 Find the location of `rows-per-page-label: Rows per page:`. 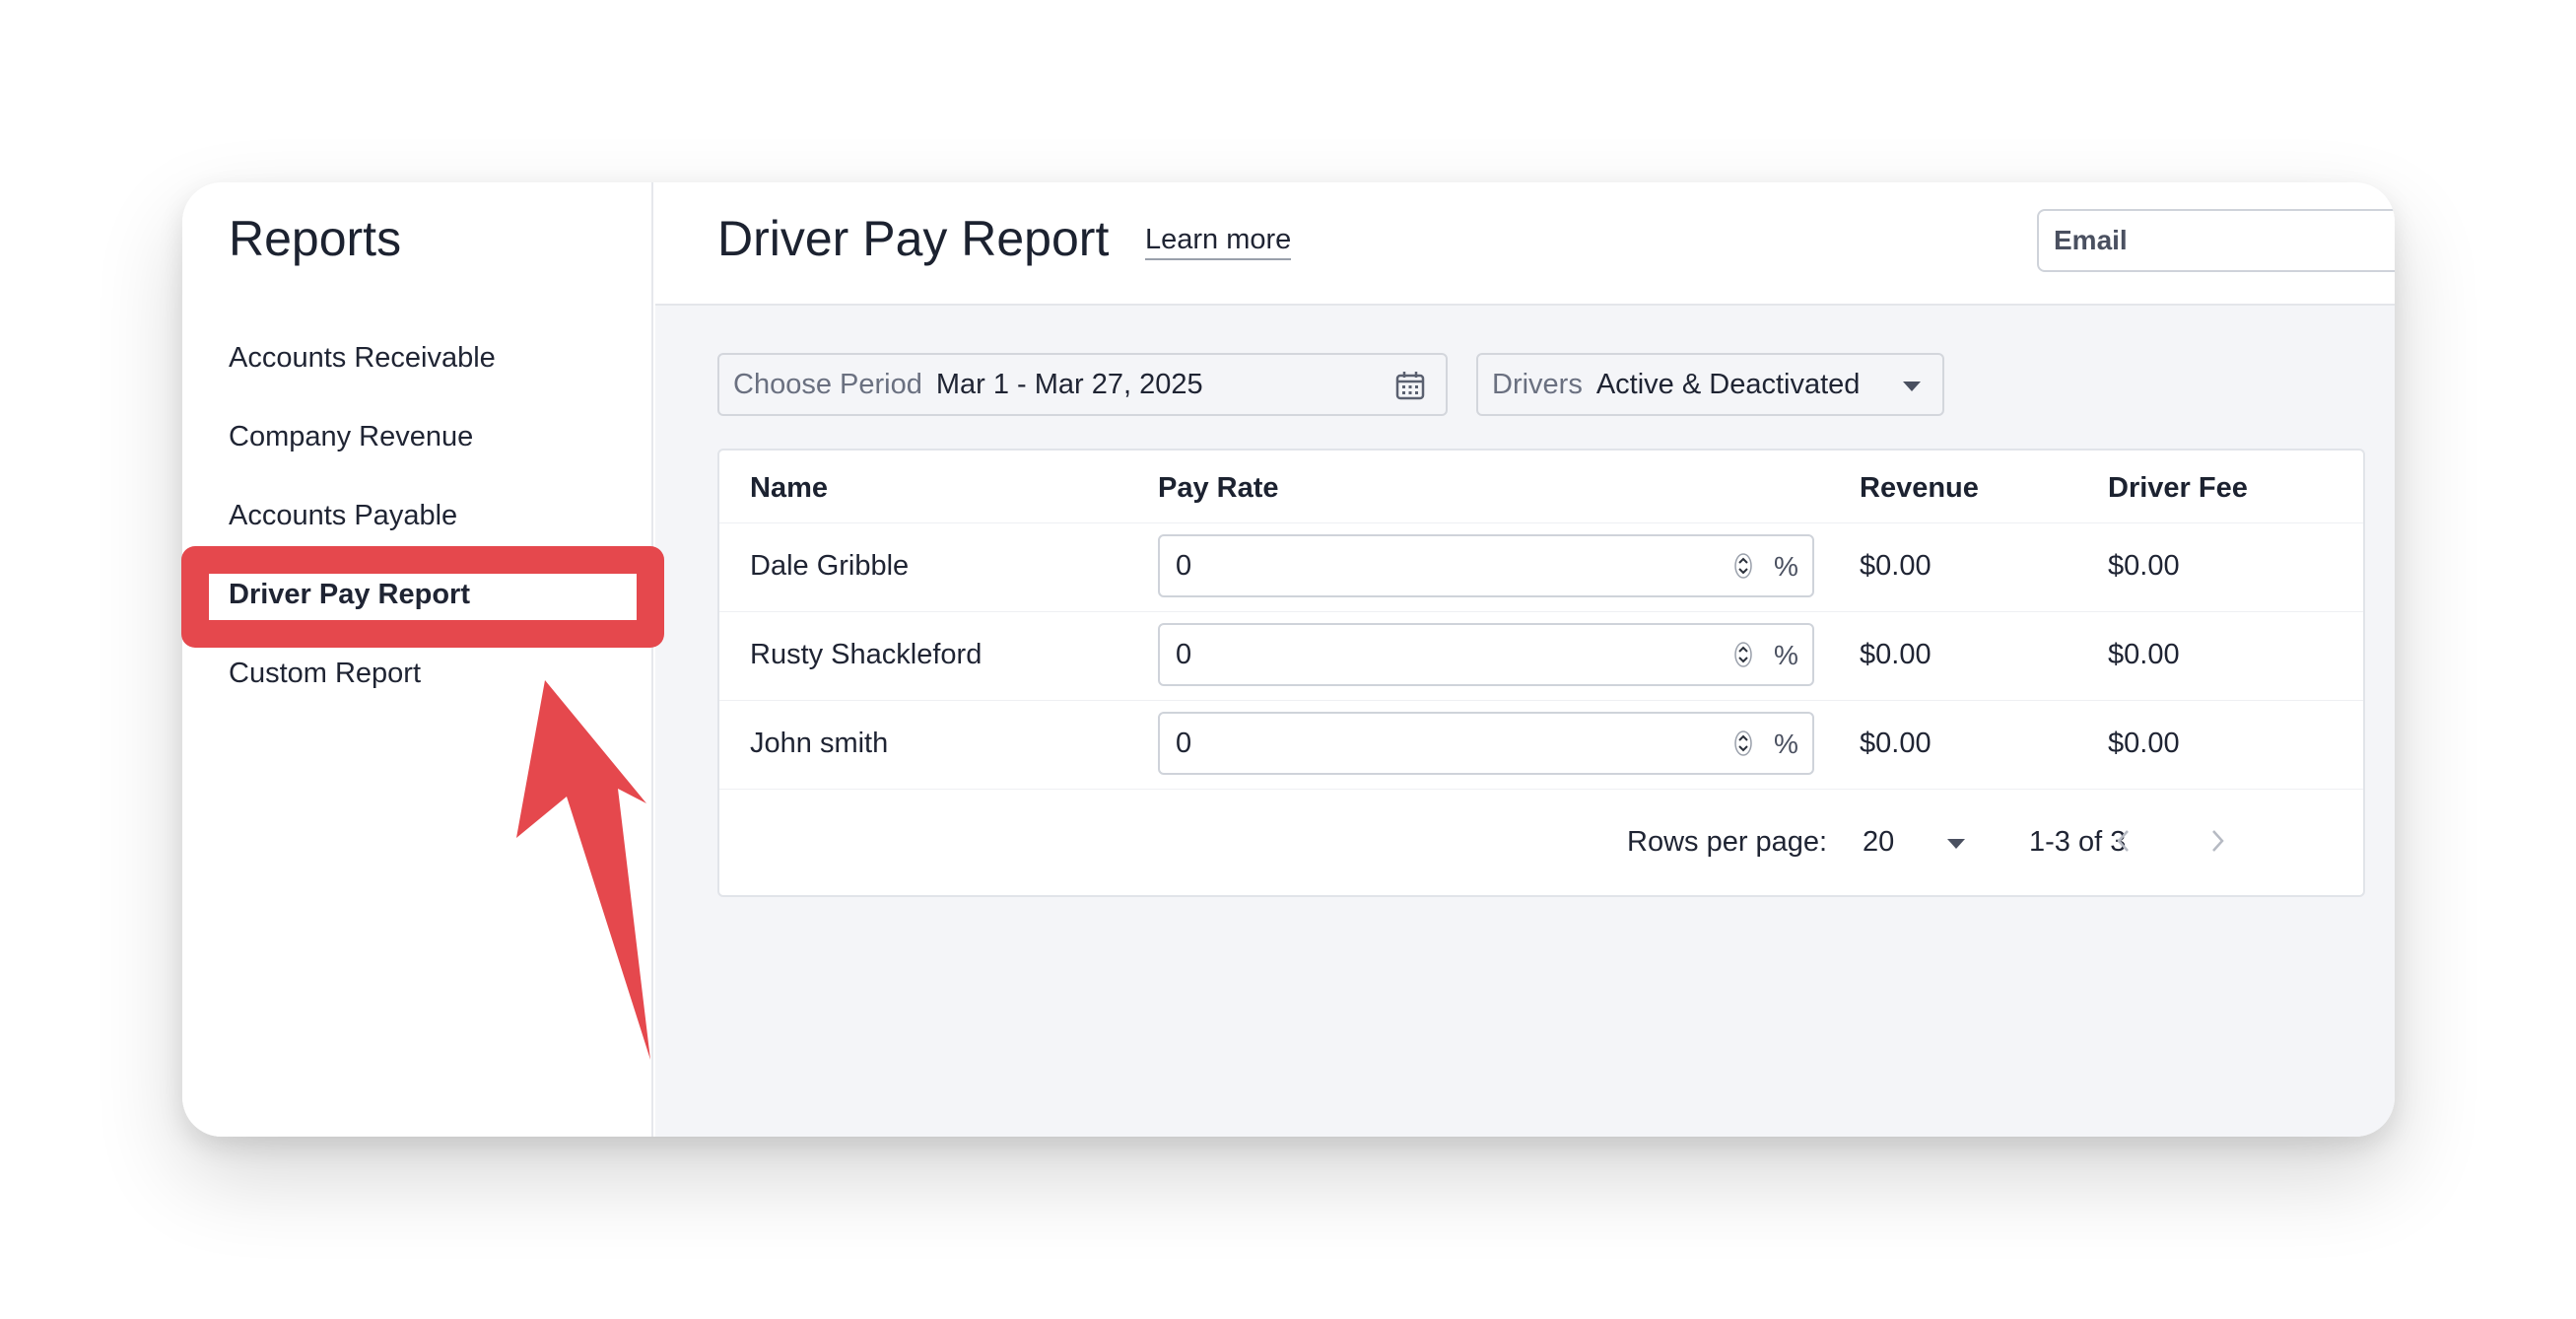

rows-per-page-label: Rows per page: is located at coordinates (1727, 842).